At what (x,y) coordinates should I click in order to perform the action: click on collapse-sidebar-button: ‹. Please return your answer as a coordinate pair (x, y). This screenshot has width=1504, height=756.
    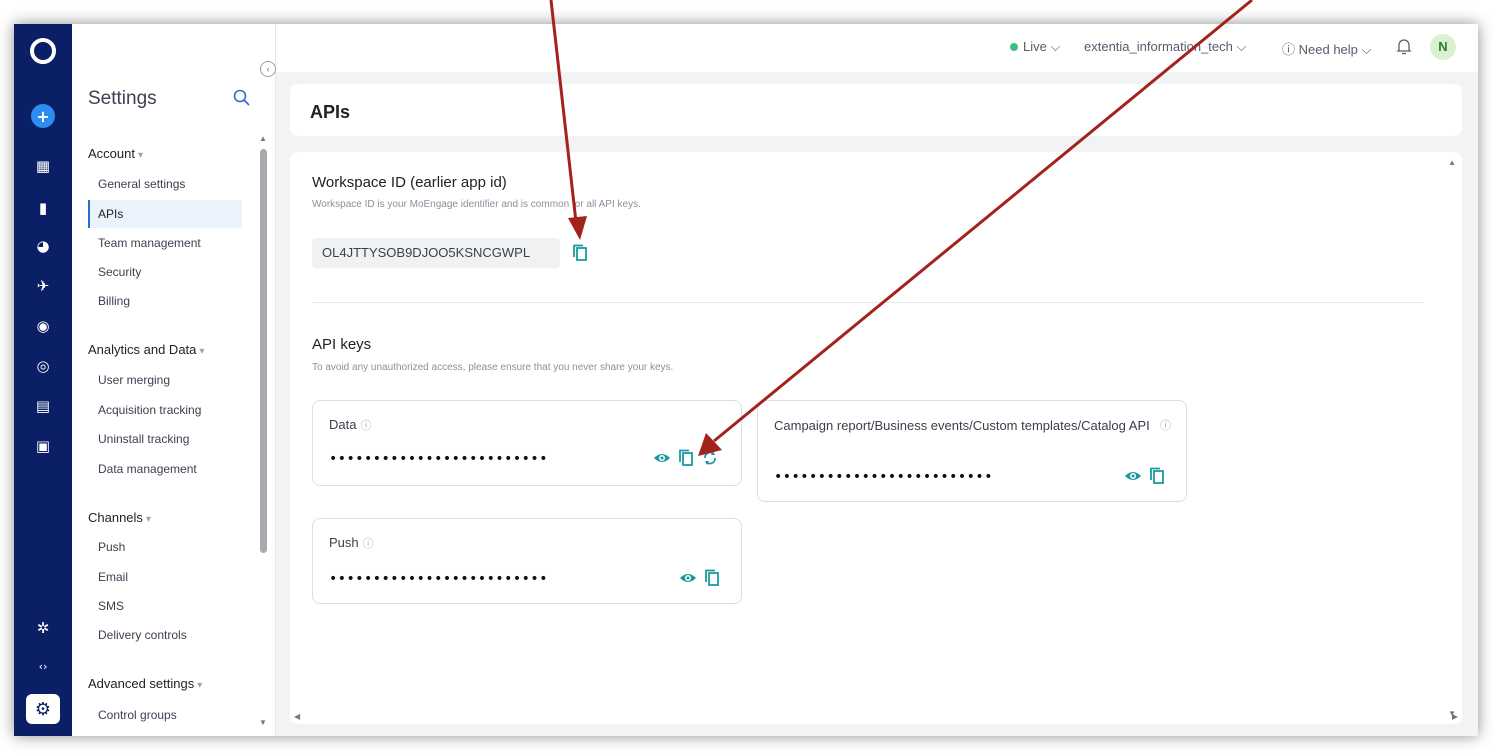
    Looking at the image, I should click on (268, 69).